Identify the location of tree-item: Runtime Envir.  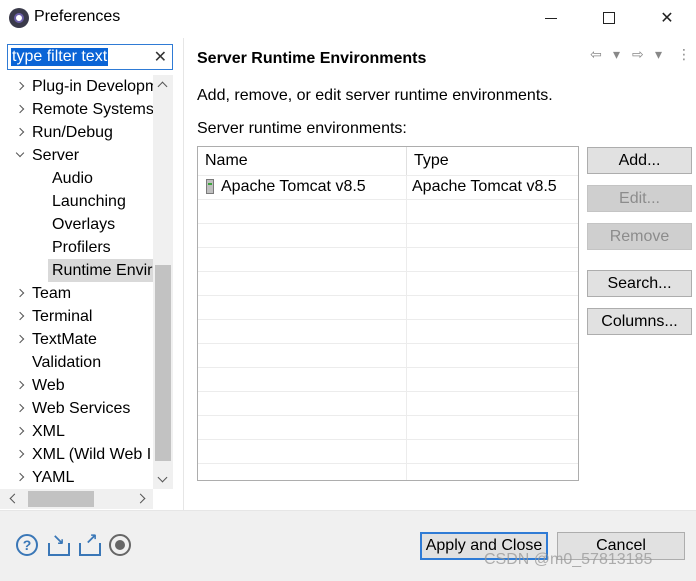
(76, 270).